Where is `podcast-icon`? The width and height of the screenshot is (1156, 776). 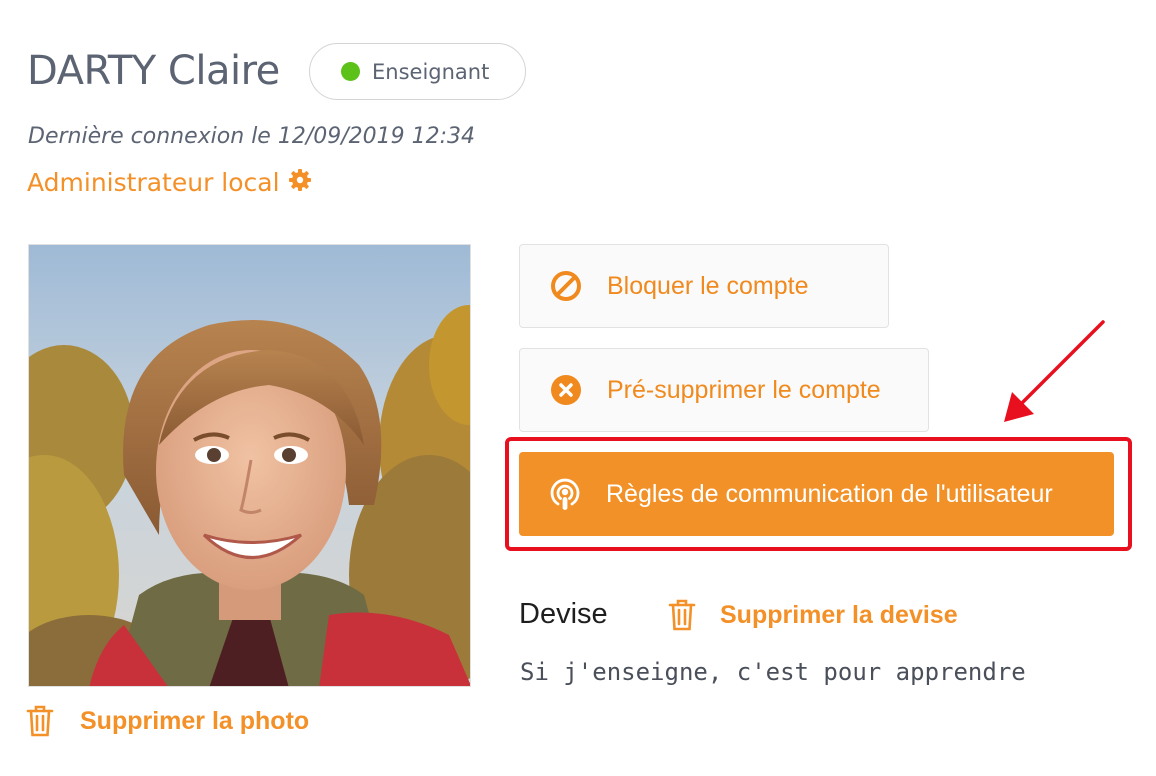
podcast-icon is located at coordinates (565, 494).